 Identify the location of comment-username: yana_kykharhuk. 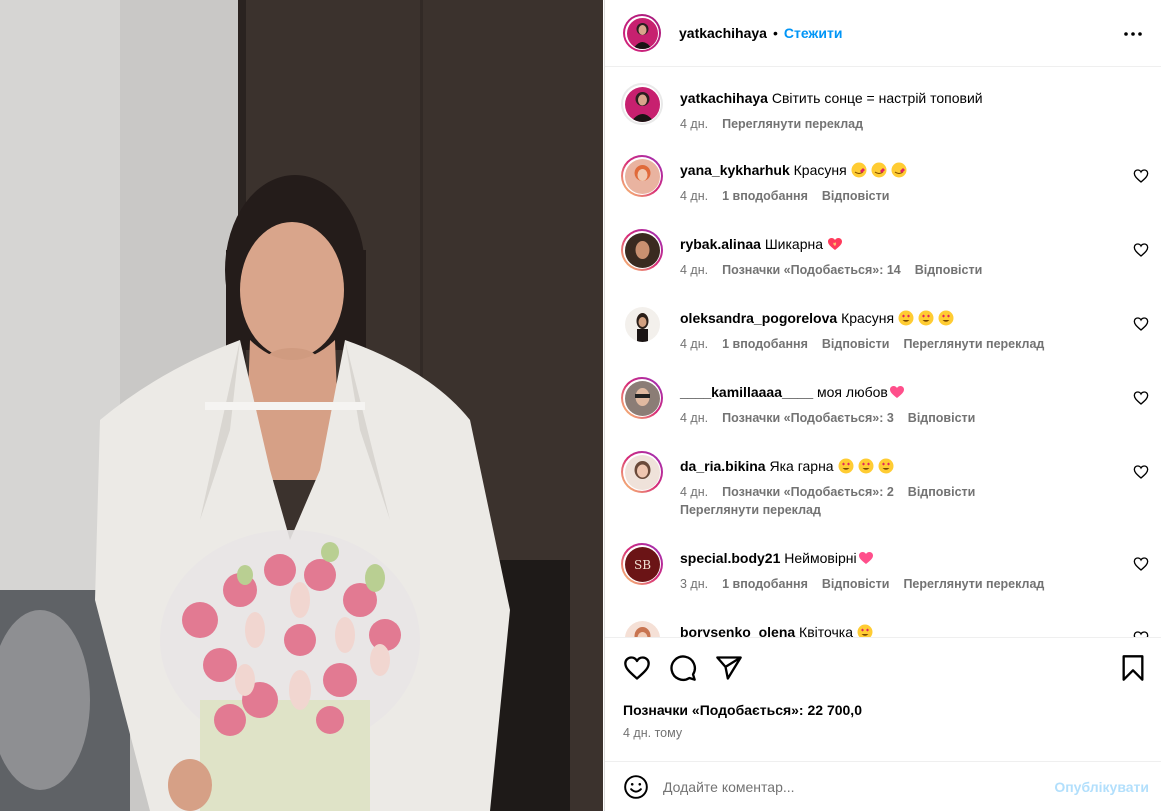
(735, 170).